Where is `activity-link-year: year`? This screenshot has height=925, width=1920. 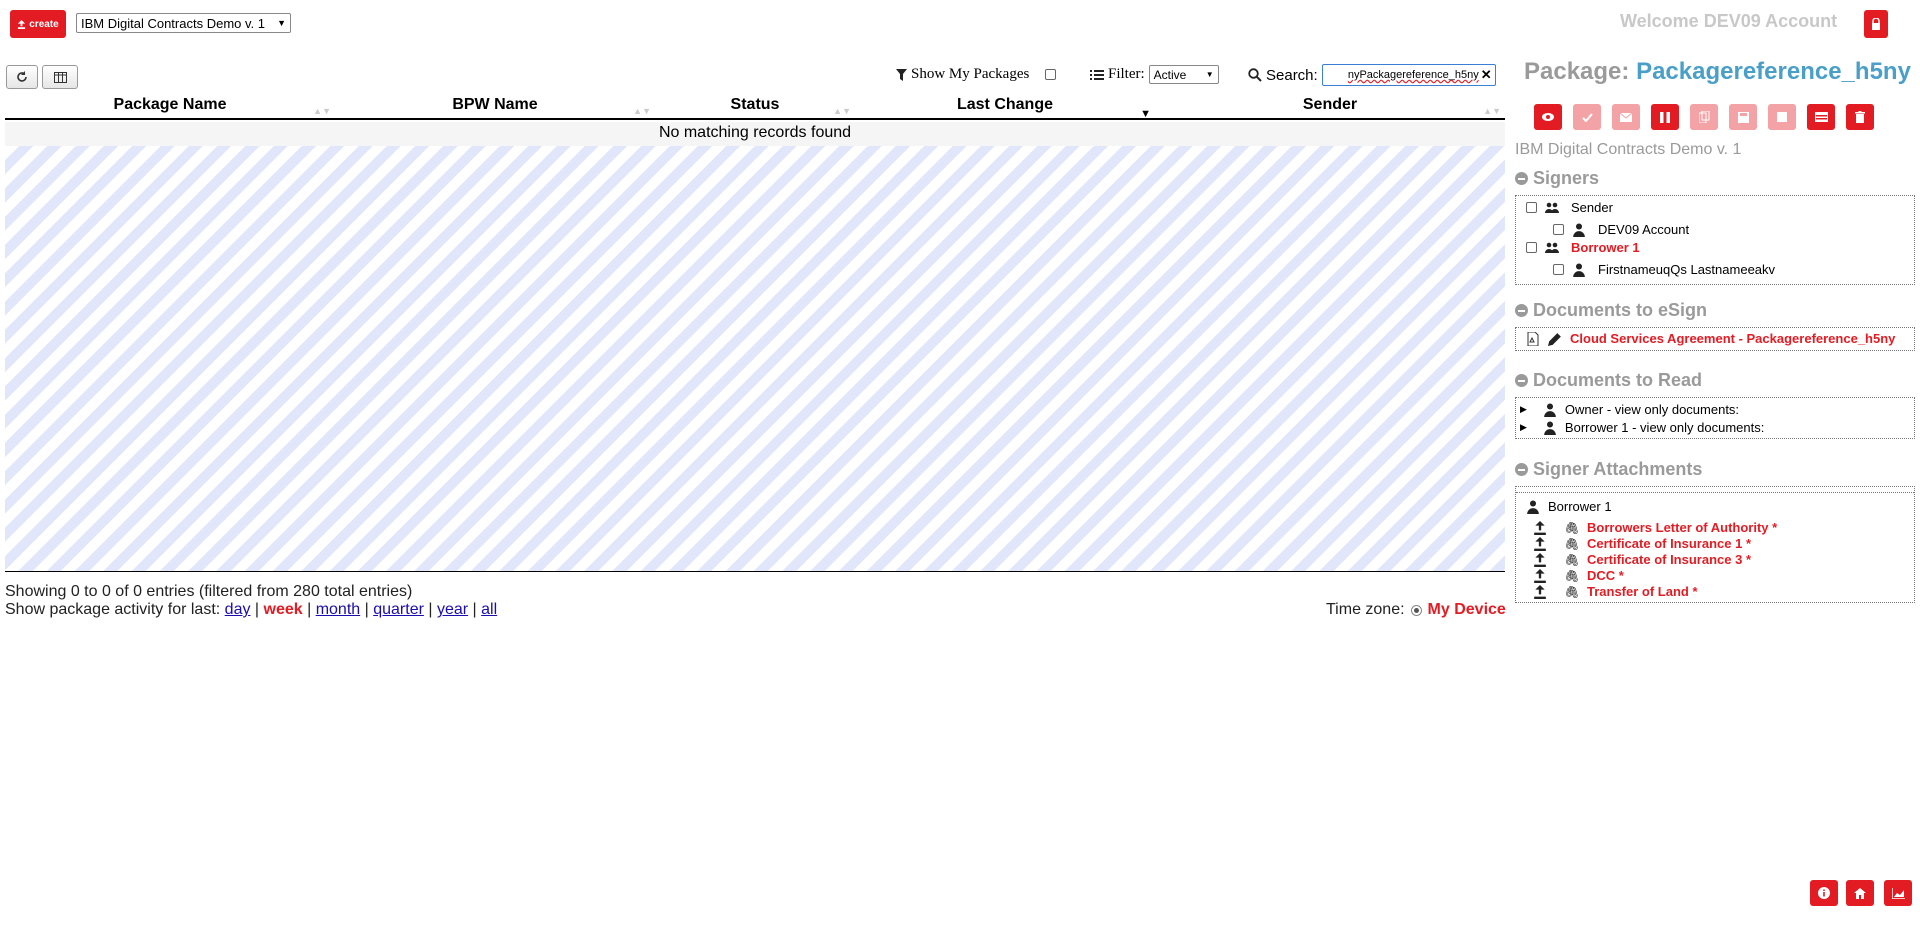 activity-link-year: year is located at coordinates (452, 609).